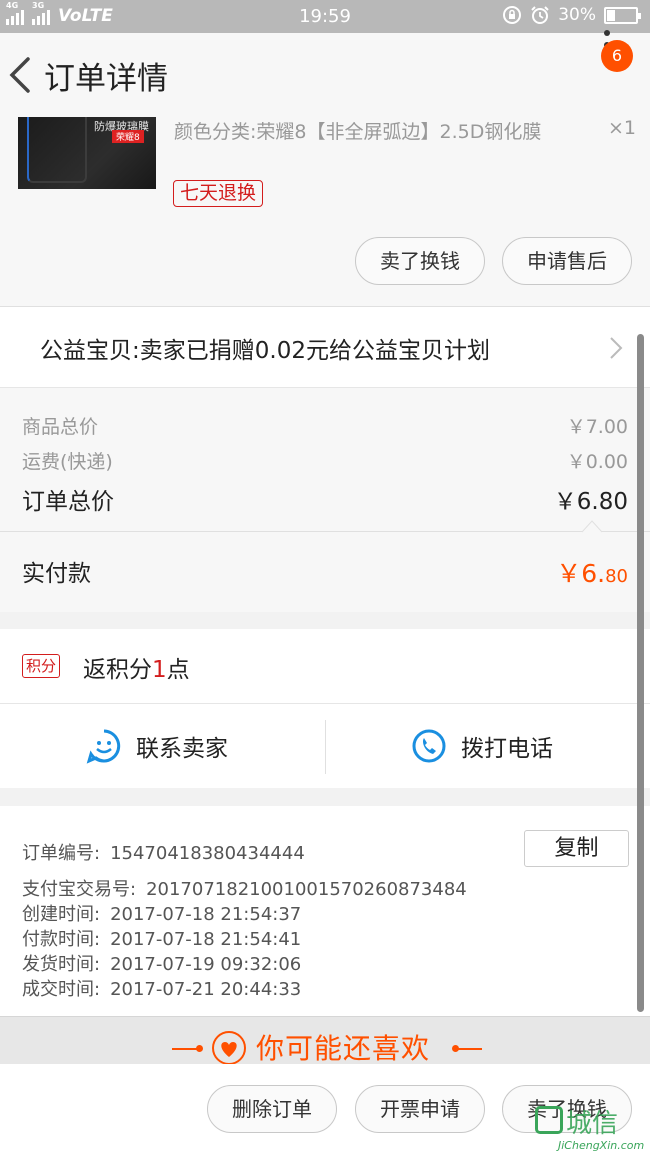 This screenshot has height=1155, width=650. I want to click on shipped-time: 2017-07-19 09:32:06, so click(206, 964).